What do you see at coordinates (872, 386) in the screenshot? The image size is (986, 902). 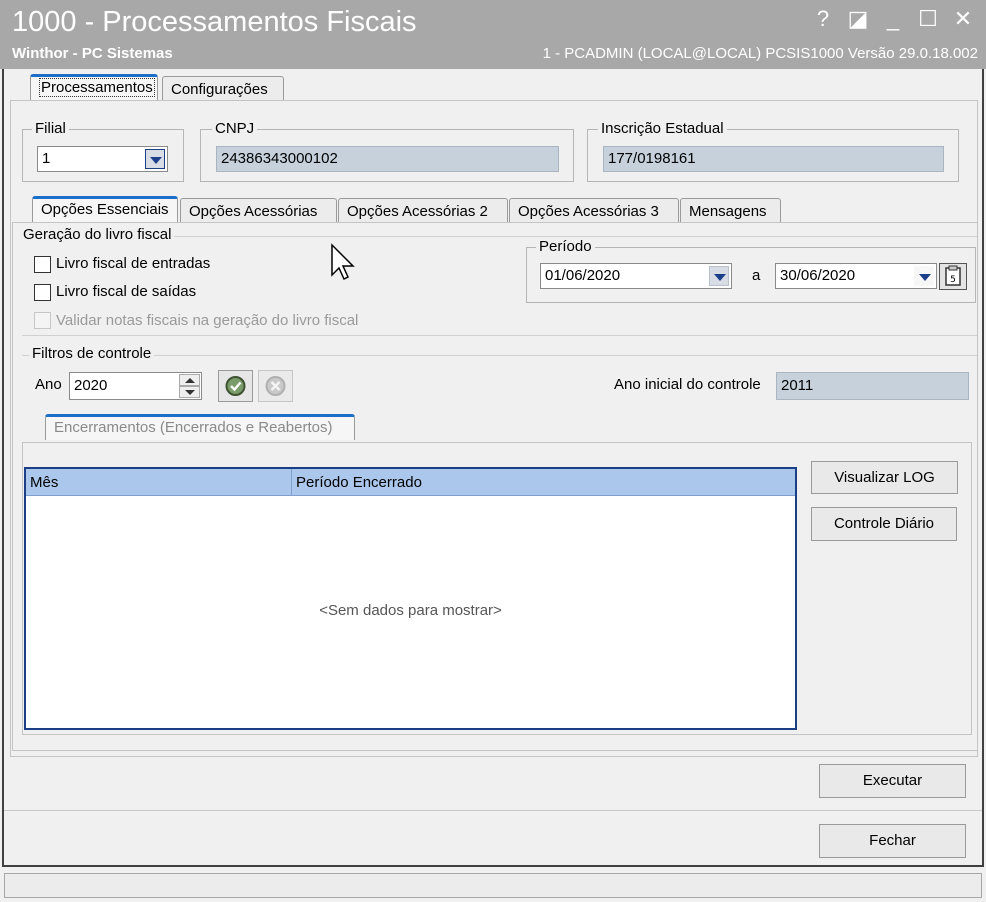 I see `ano-inicial-field: 2011` at bounding box center [872, 386].